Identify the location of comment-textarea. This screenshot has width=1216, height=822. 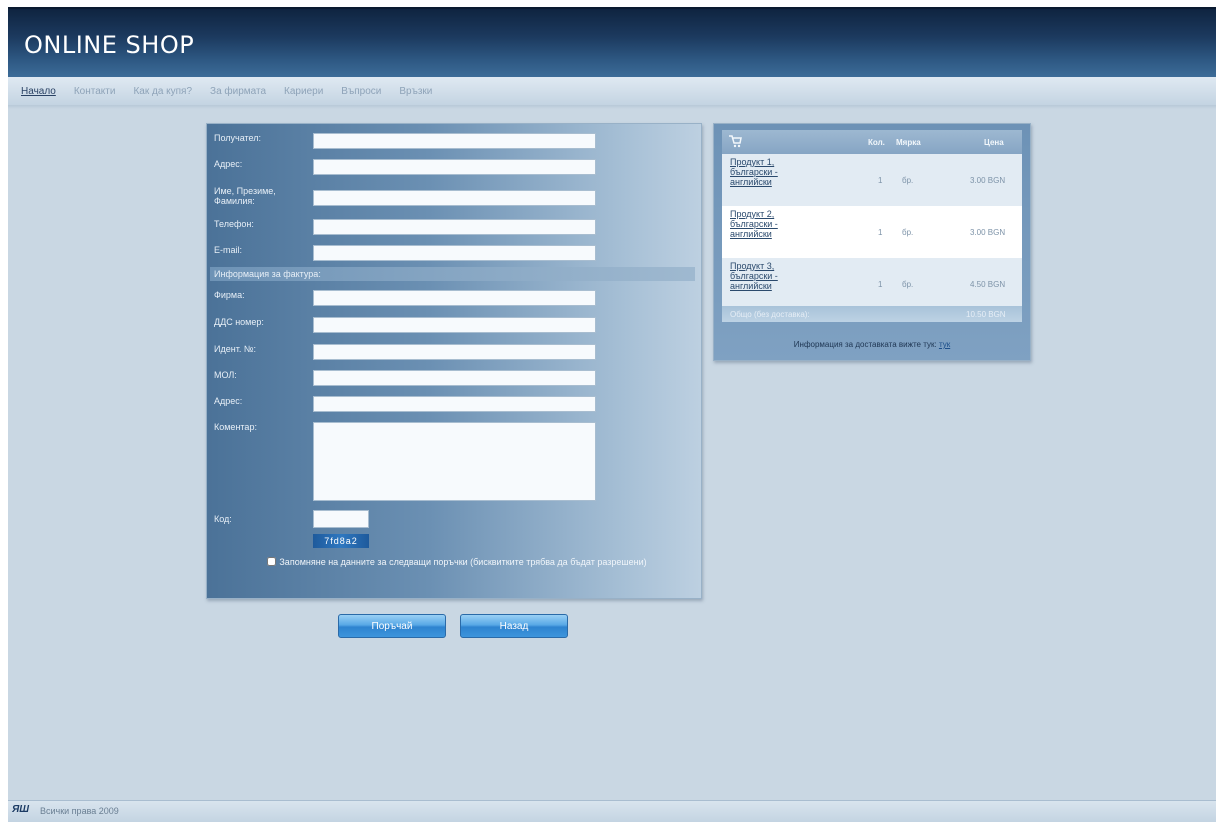
(454, 461).